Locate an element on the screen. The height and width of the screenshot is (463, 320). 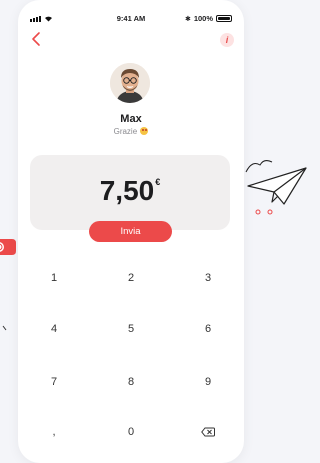
avatar is located at coordinates (130, 83).